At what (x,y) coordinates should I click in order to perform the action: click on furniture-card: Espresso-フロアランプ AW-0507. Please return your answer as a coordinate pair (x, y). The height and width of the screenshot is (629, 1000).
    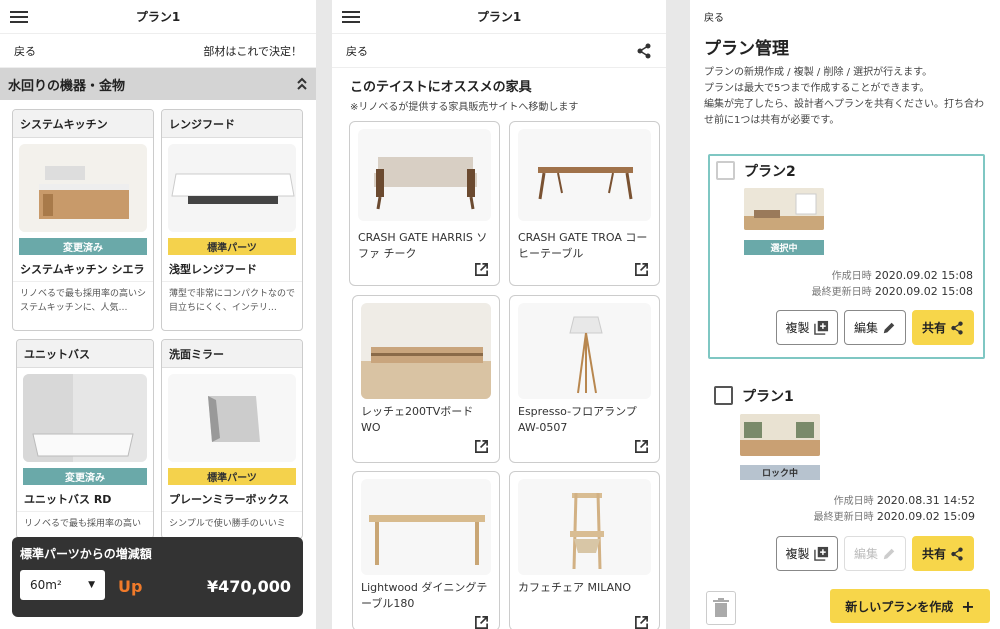
    Looking at the image, I should click on (584, 379).